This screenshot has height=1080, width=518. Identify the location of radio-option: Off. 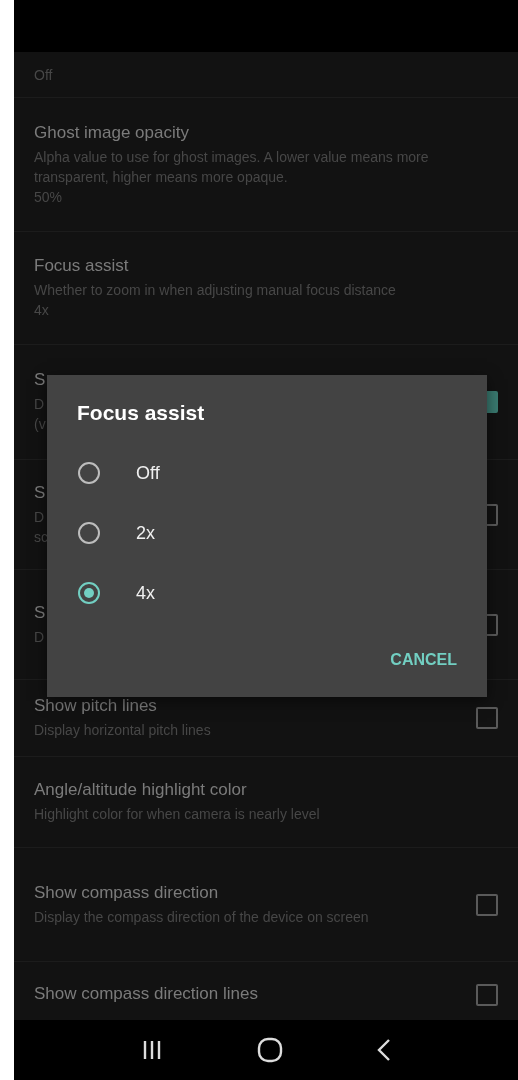
(267, 473).